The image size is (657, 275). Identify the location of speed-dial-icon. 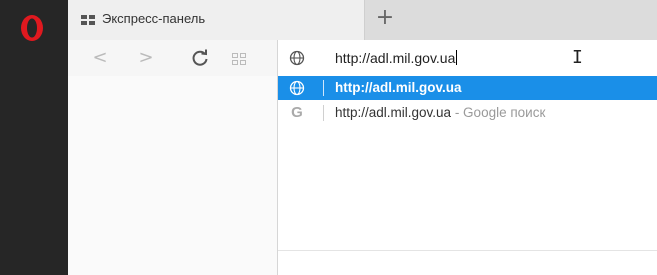
(88, 20).